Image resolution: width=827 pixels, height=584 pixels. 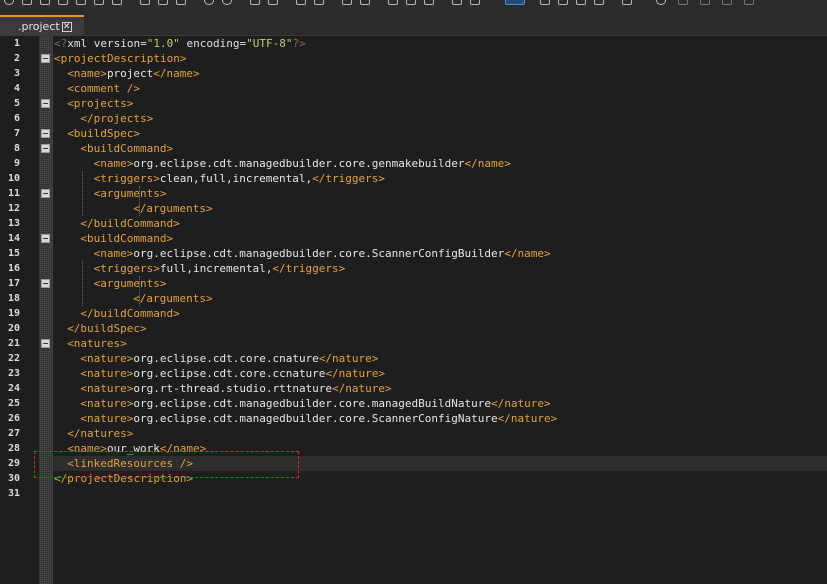 What do you see at coordinates (13, 268) in the screenshot?
I see `line-number: 16` at bounding box center [13, 268].